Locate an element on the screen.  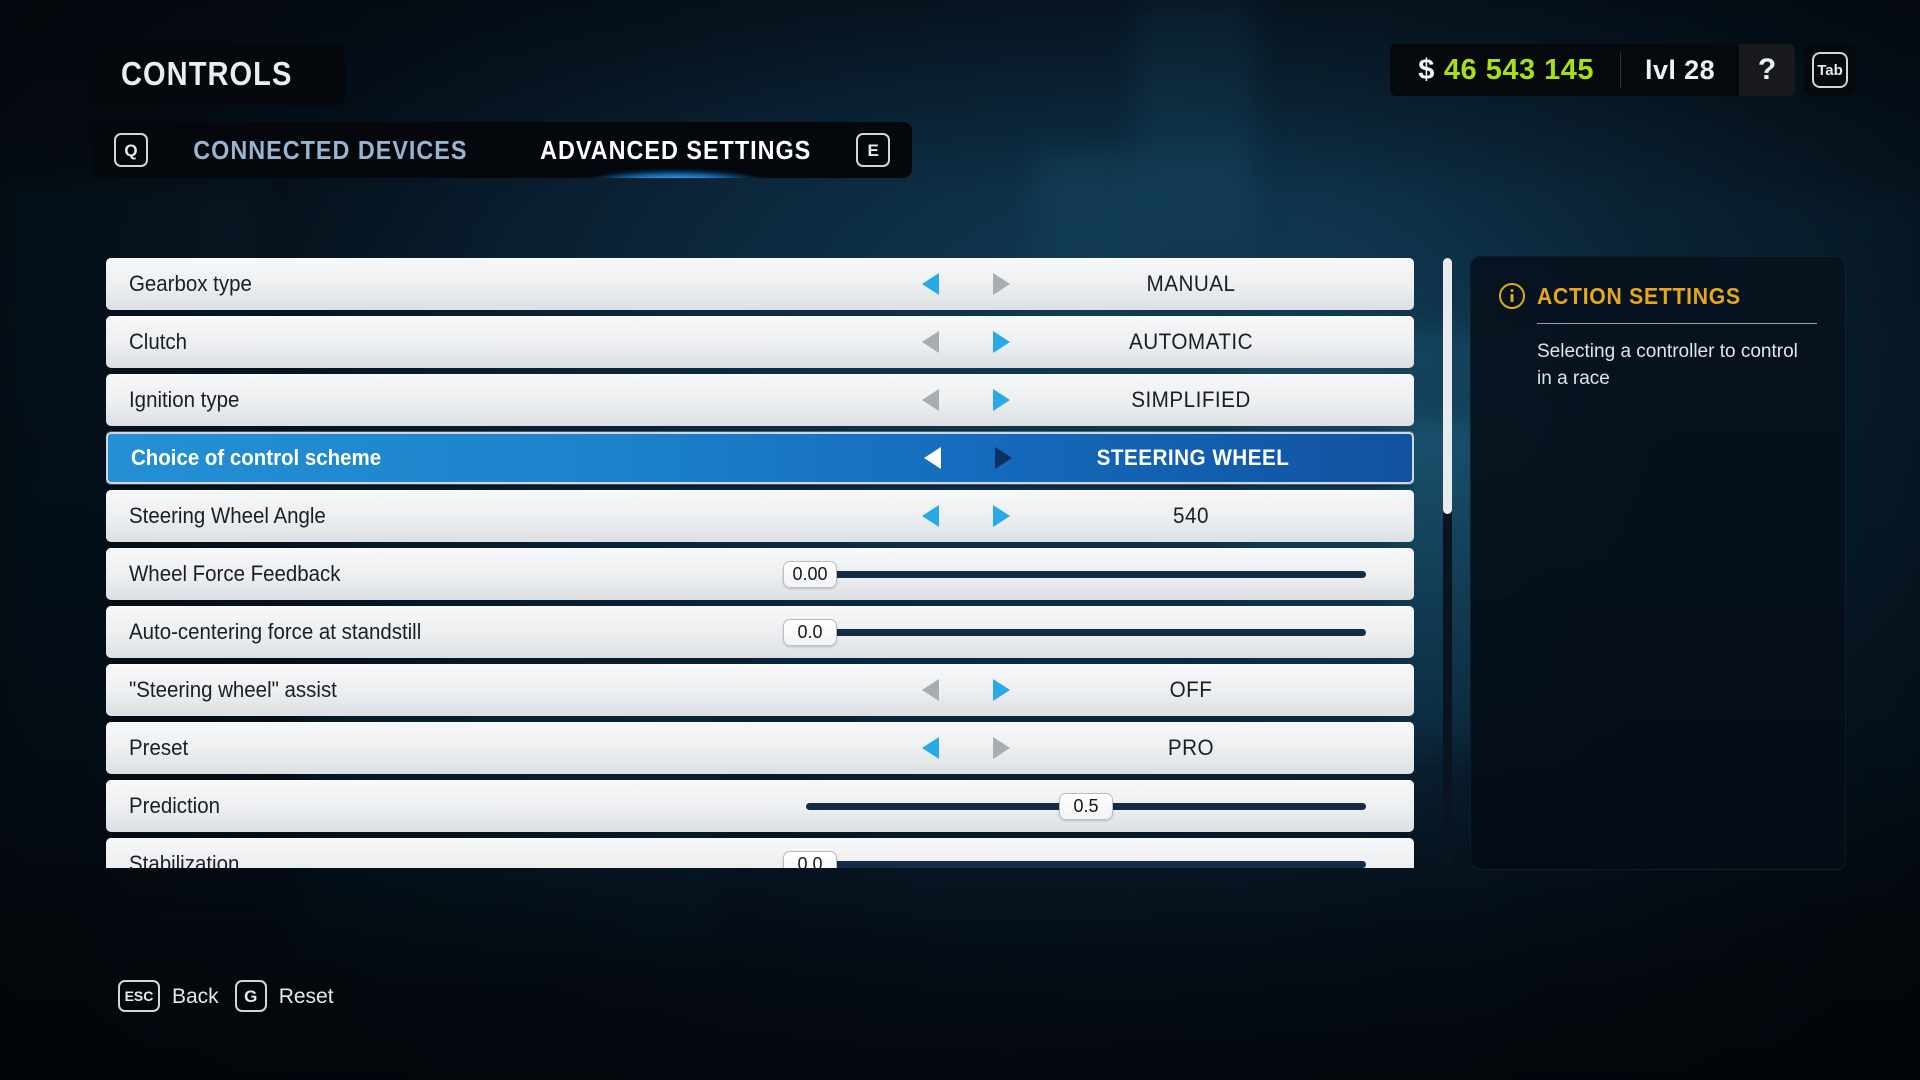
setting-row-label: Preset is located at coordinates (159, 747).